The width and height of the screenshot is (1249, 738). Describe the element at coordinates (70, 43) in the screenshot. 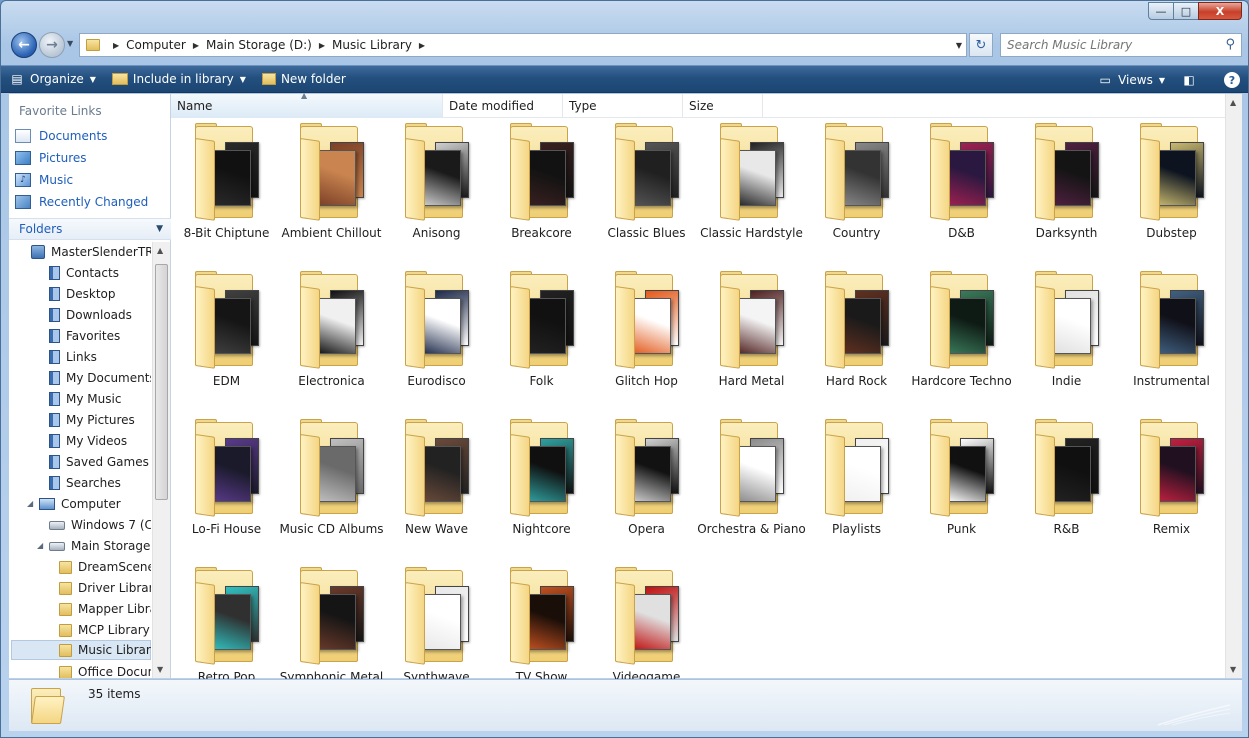

I see `recent-pages-chevron-icon: ▼` at that location.